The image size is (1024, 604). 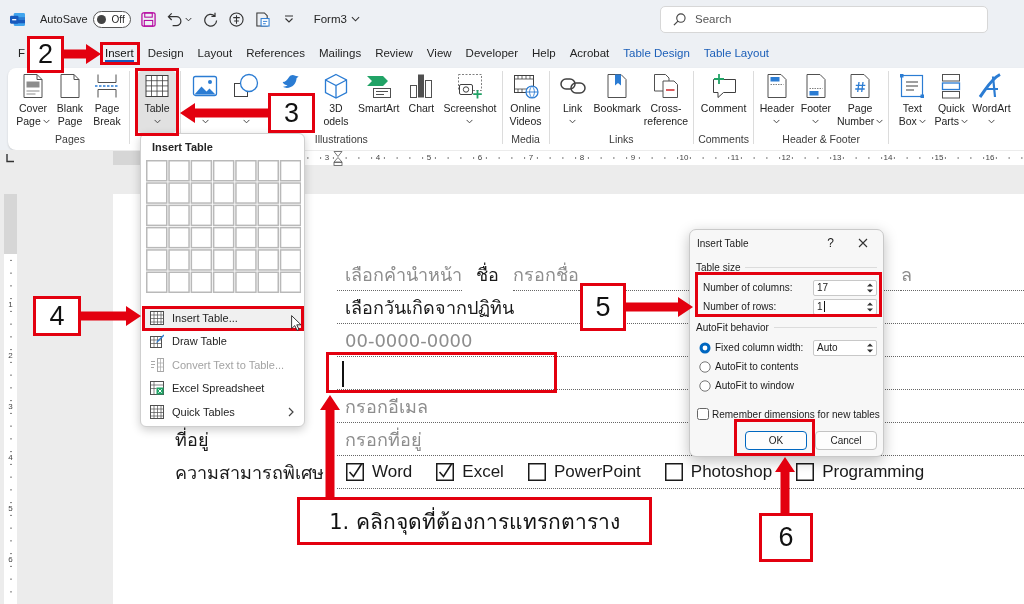 What do you see at coordinates (786, 537) in the screenshot?
I see `step-number: 6` at bounding box center [786, 537].